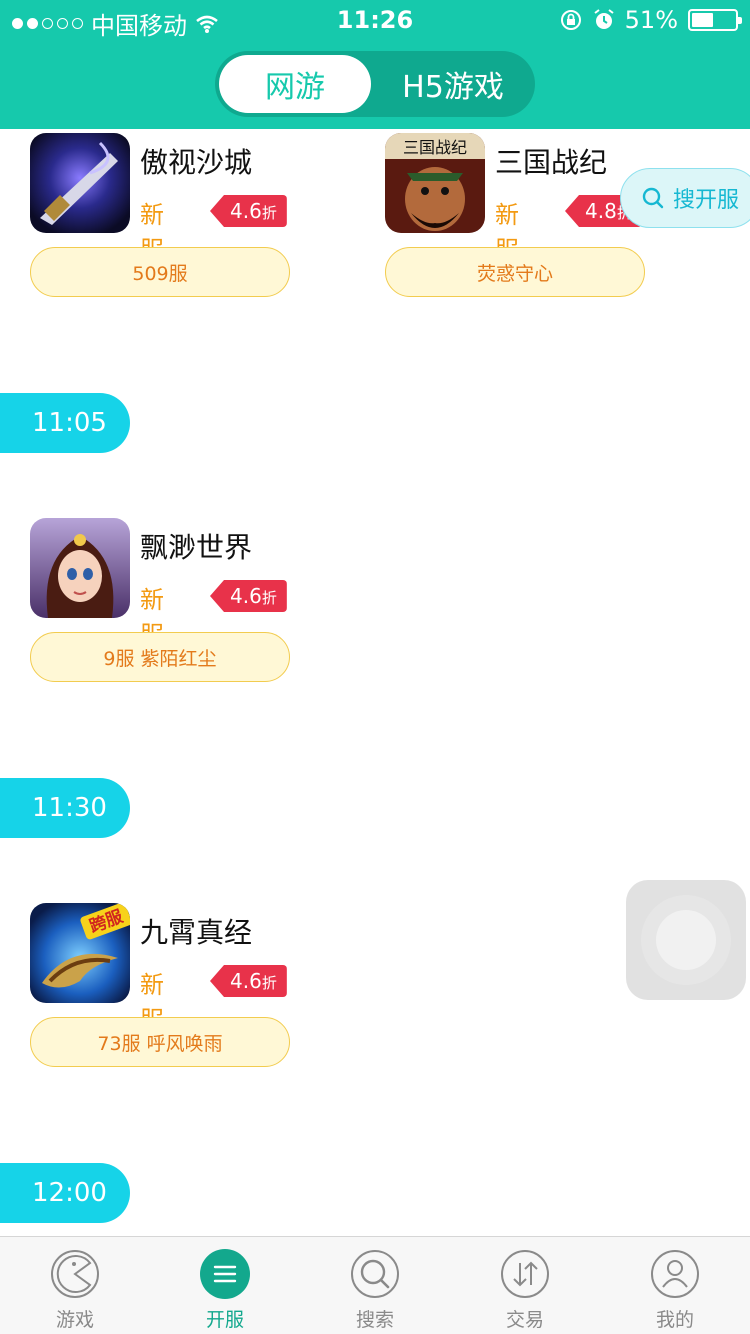 The height and width of the screenshot is (1334, 750). What do you see at coordinates (160, 1042) in the screenshot?
I see `server-name-button: 73服 呼风唤雨` at bounding box center [160, 1042].